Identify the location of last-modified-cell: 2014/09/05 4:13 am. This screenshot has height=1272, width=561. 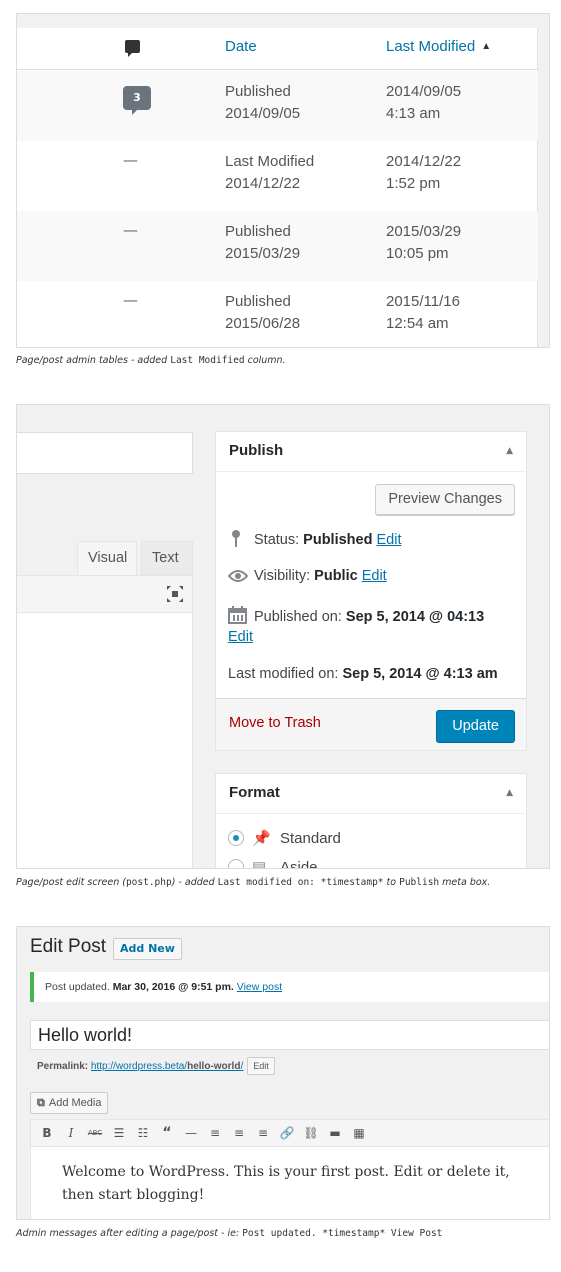
(424, 102).